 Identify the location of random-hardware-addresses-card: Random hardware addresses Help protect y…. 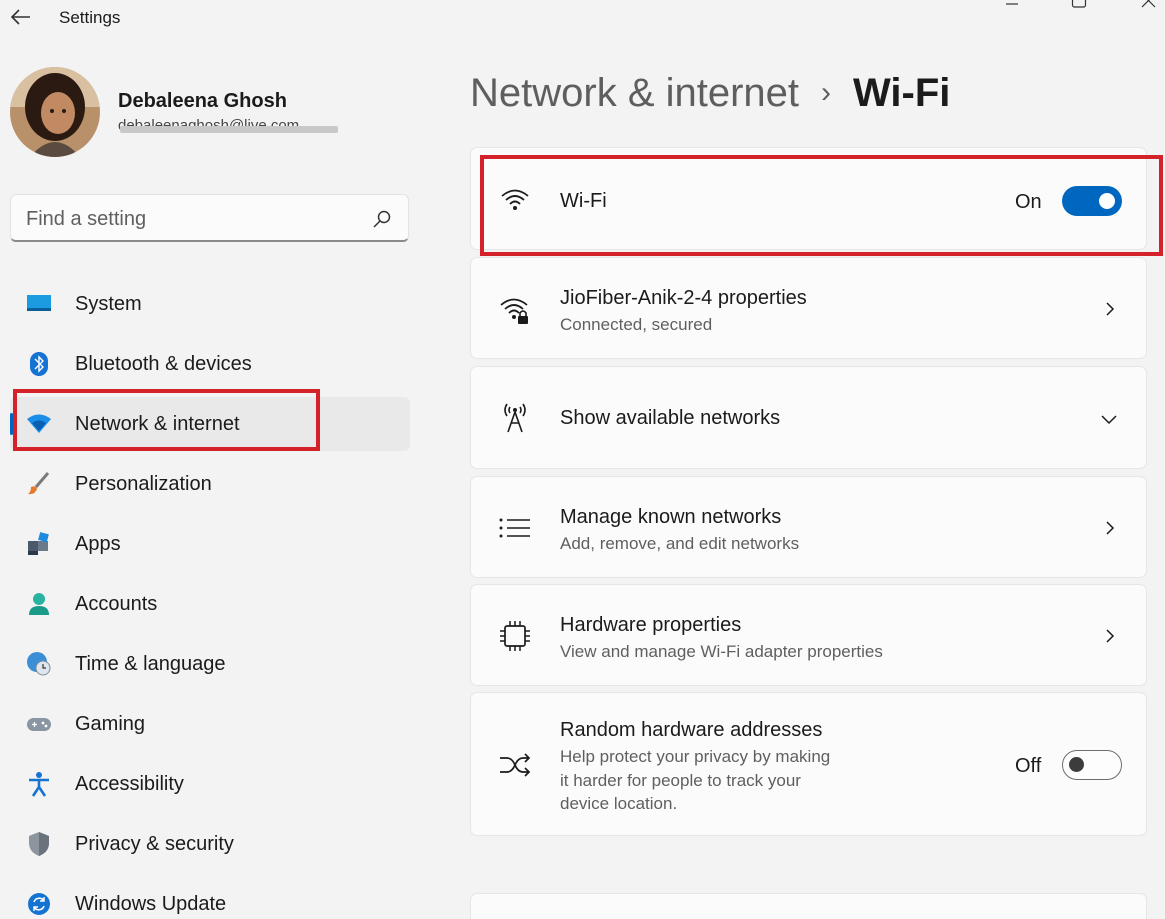
(808, 764).